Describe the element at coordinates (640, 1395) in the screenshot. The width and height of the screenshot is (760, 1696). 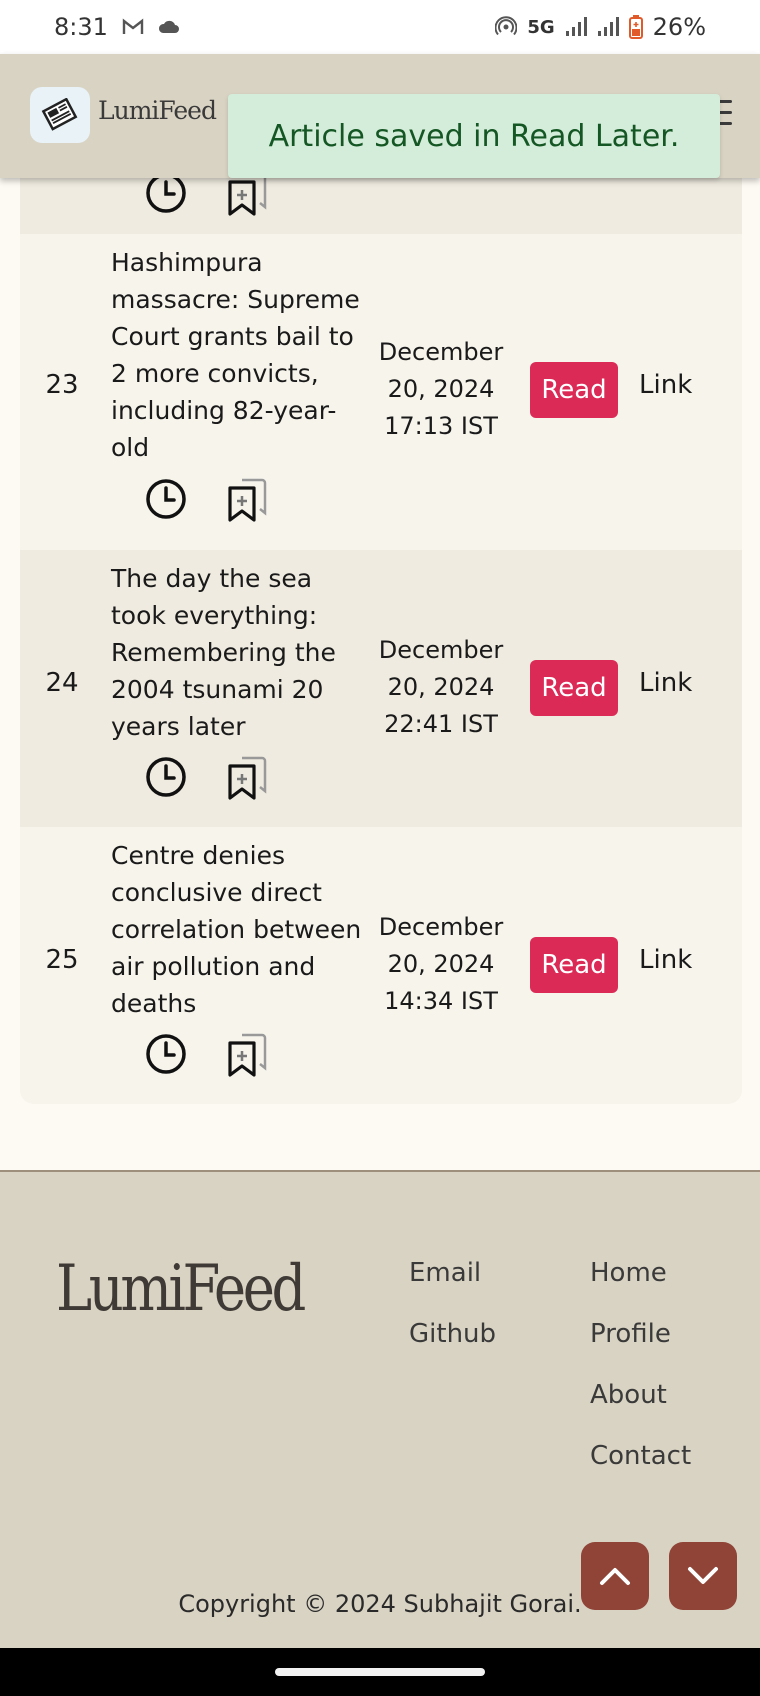
I see `footer-link-about: About` at that location.